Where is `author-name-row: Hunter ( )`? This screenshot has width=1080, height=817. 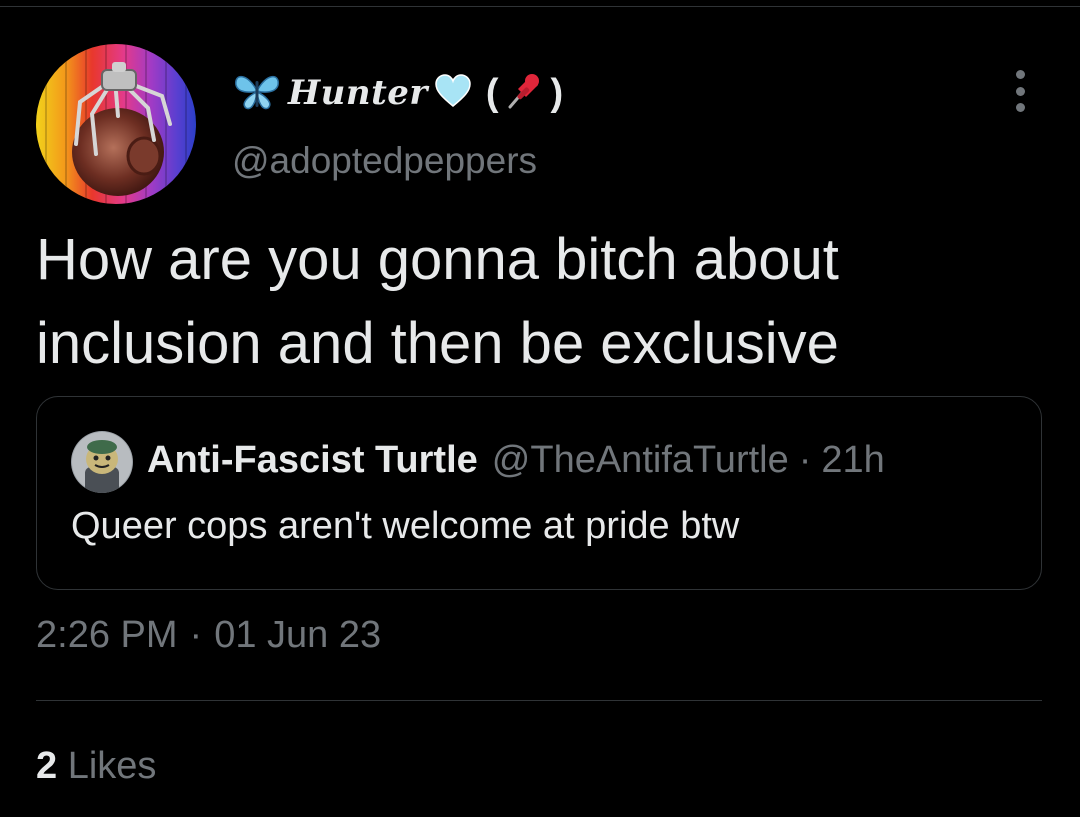 author-name-row: Hunter ( ) is located at coordinates (397, 93).